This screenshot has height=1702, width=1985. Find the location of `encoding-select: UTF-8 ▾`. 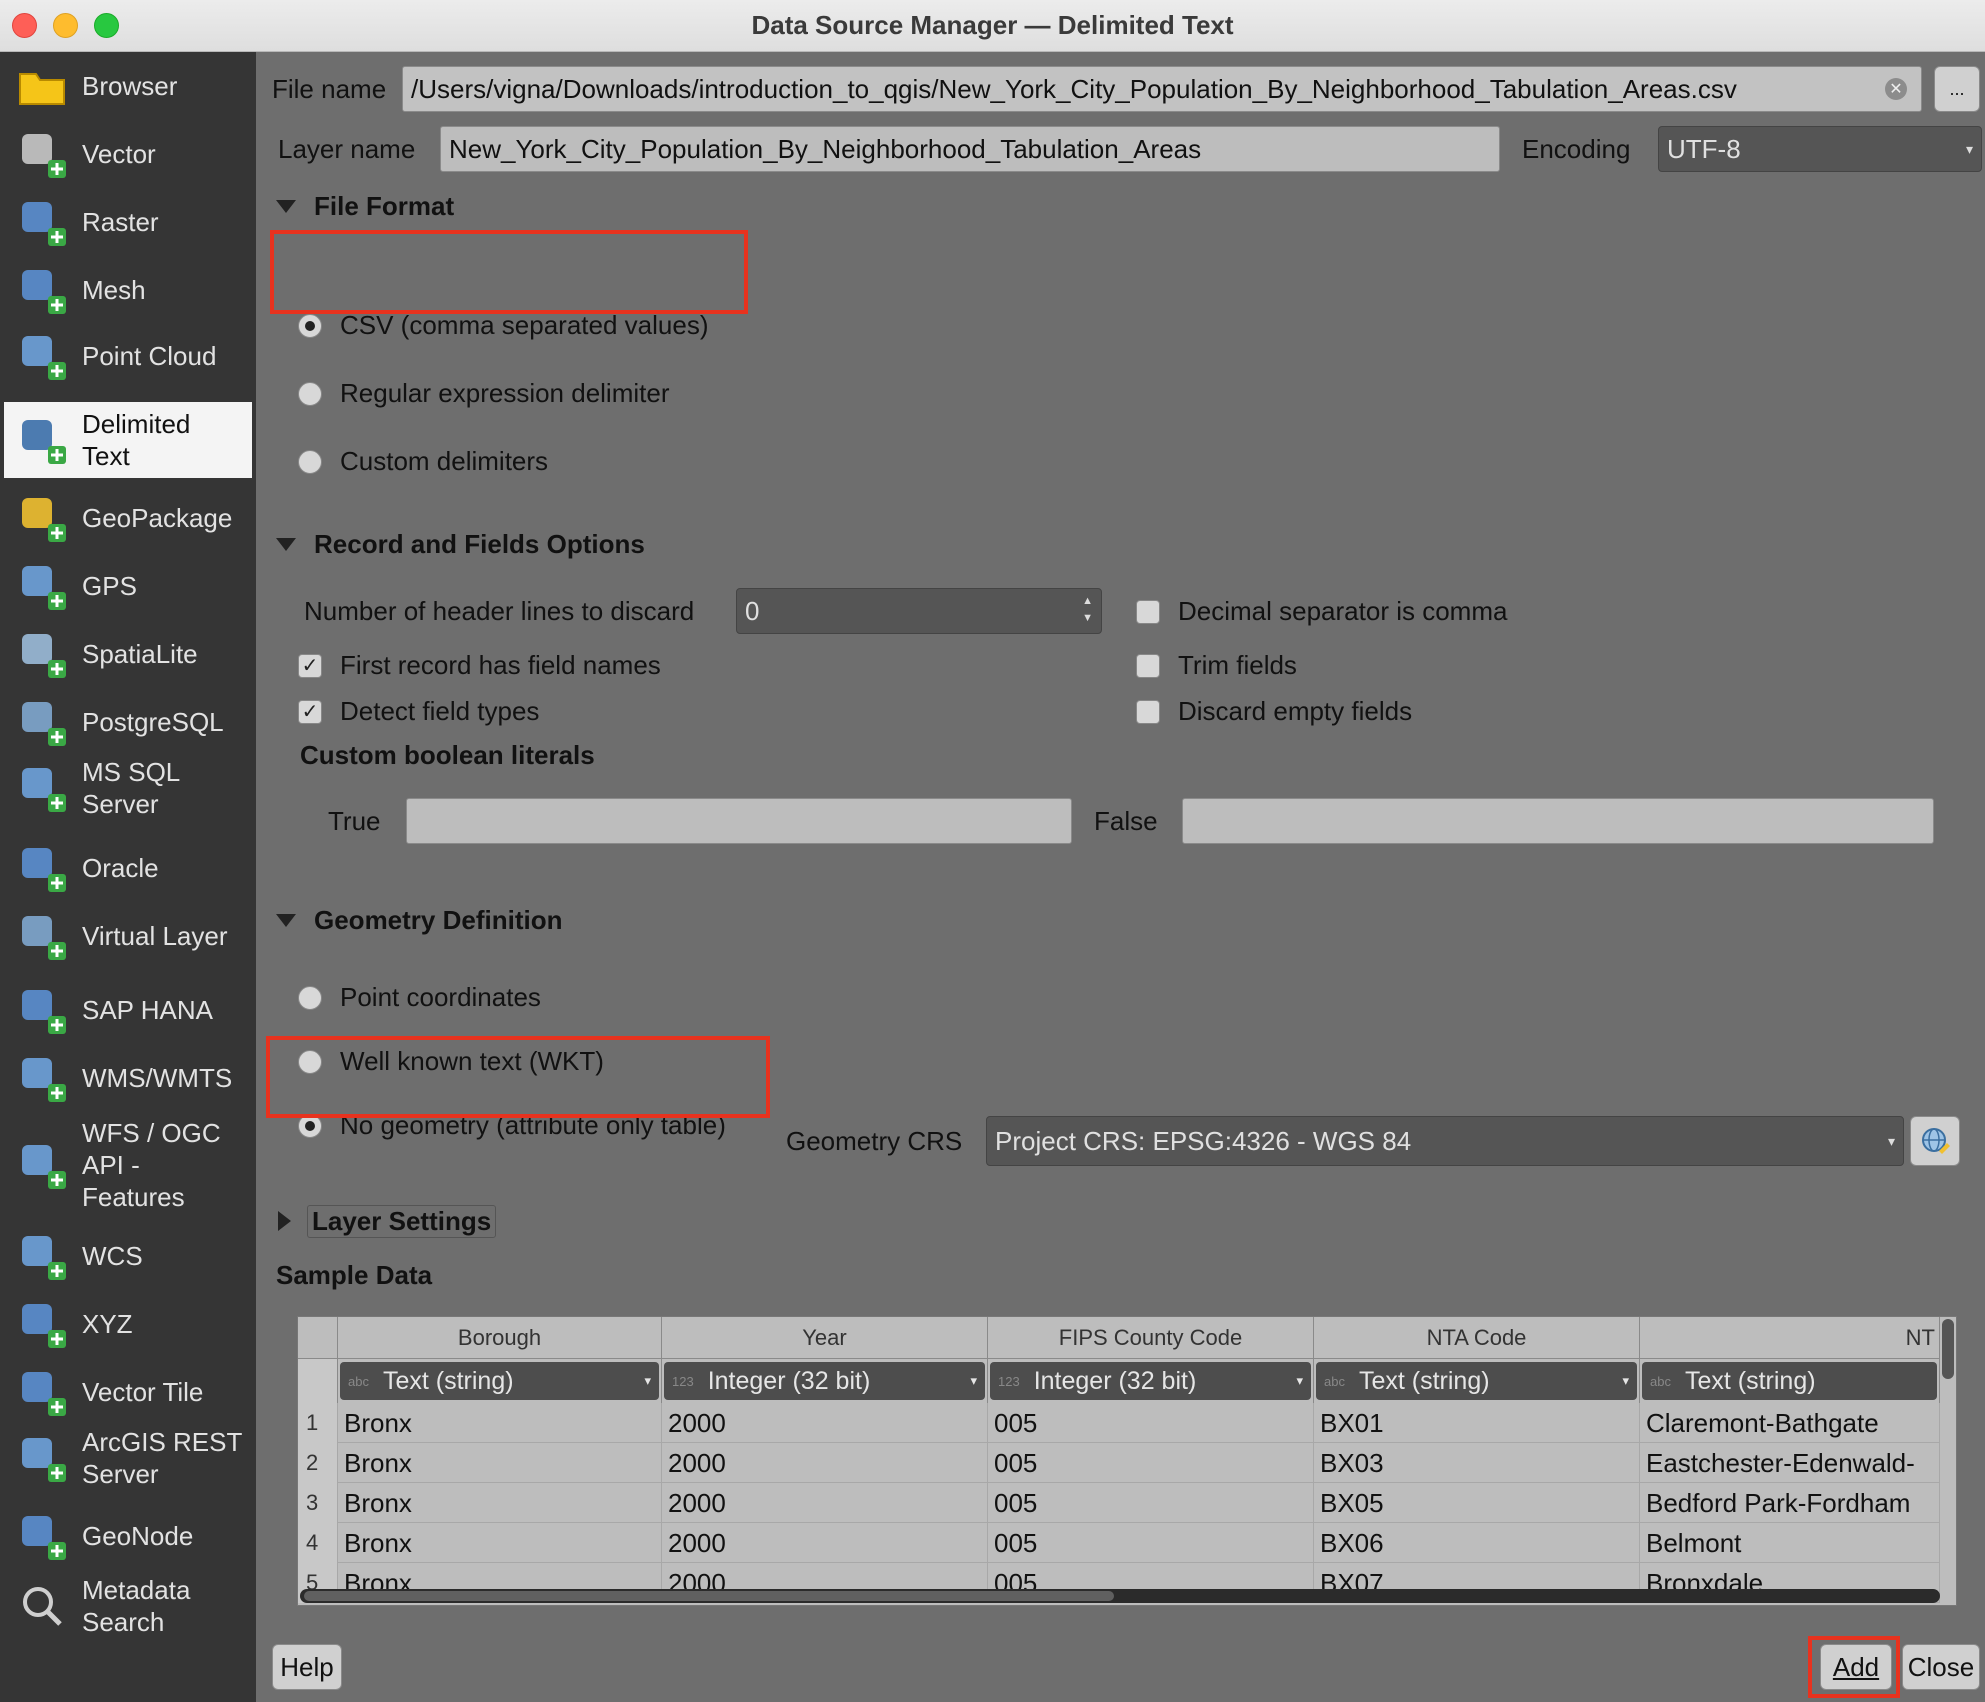

encoding-select: UTF-8 ▾ is located at coordinates (1820, 149).